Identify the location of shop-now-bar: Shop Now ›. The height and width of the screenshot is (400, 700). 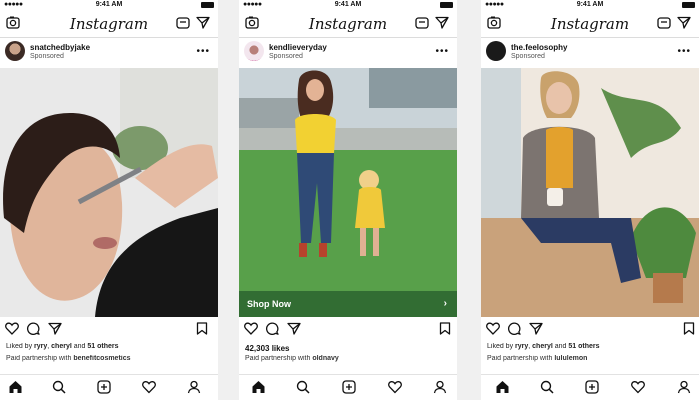
(348, 304).